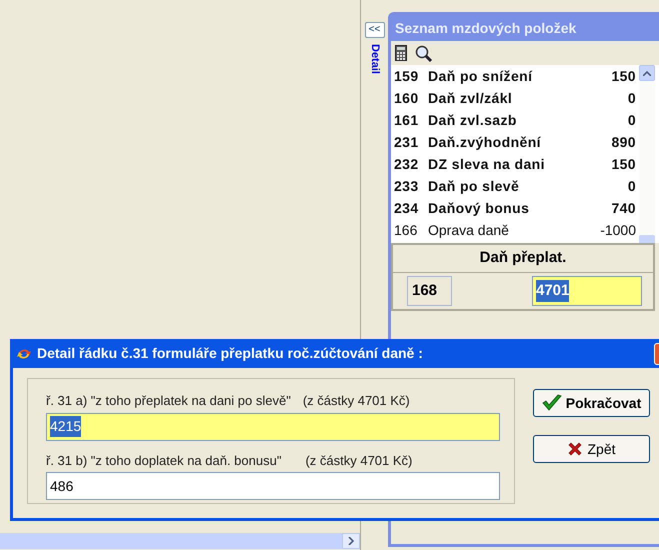 The image size is (659, 550). What do you see at coordinates (374, 59) in the screenshot?
I see `detail-tab: Detail` at bounding box center [374, 59].